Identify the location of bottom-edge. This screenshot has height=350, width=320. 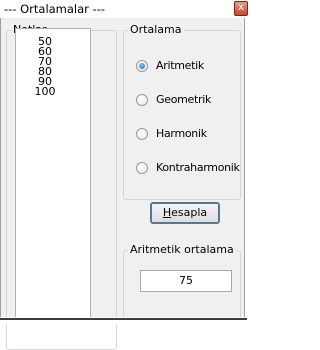
(123, 321).